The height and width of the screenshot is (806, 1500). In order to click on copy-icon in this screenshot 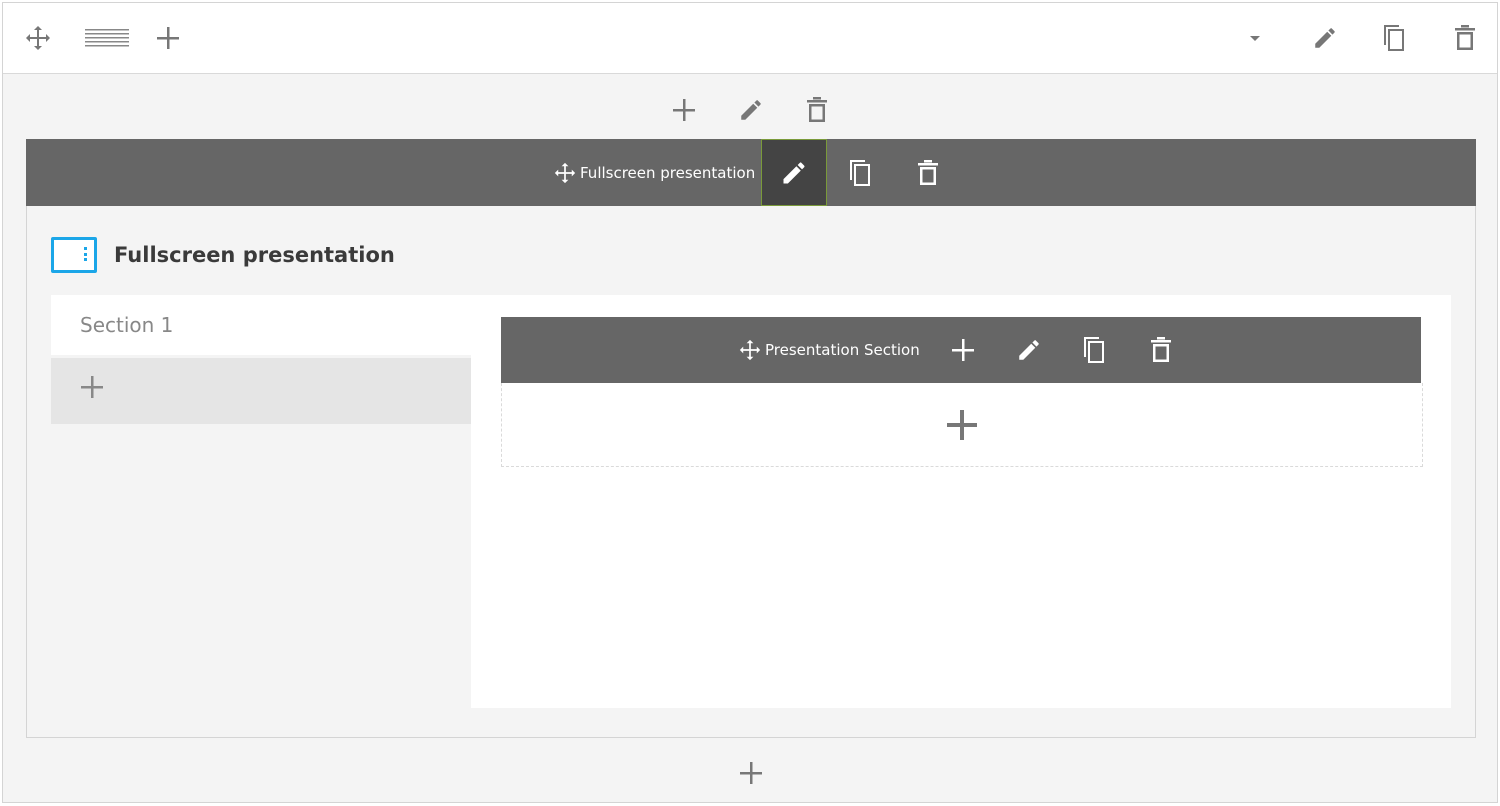, I will do `click(1395, 38)`.